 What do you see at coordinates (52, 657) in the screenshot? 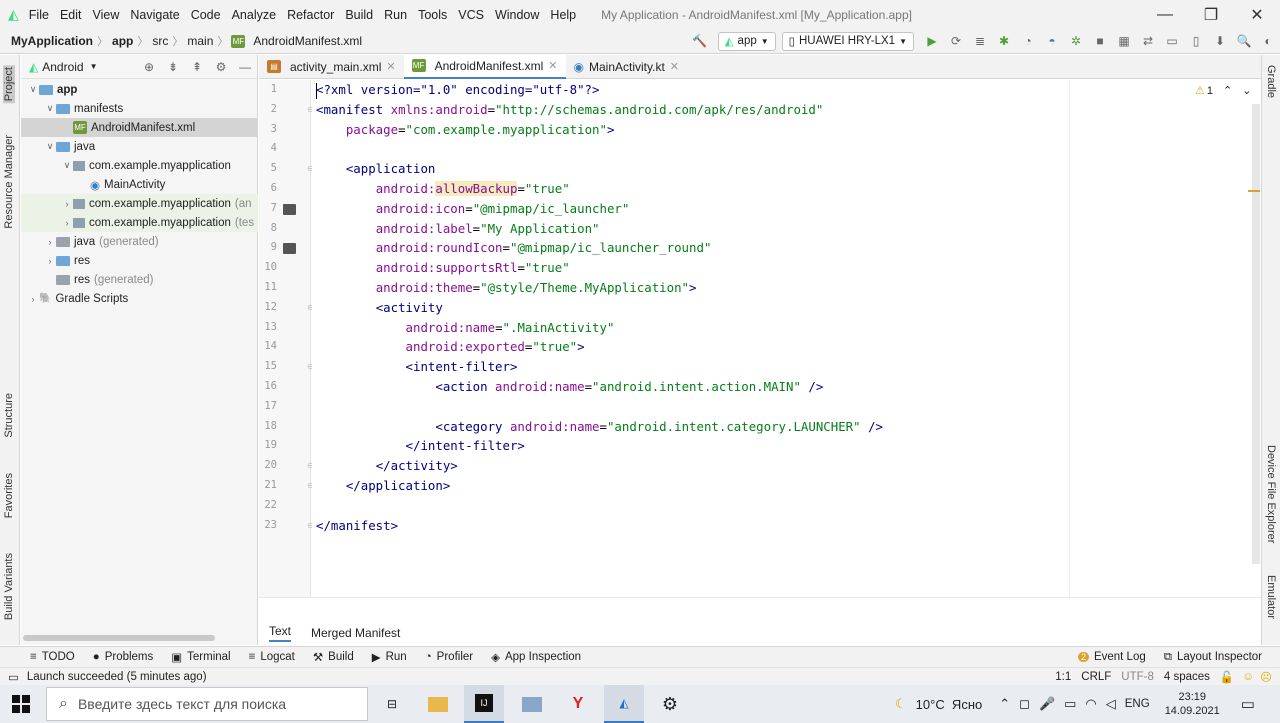
I see `tool-window-todo: ≡ TODO` at bounding box center [52, 657].